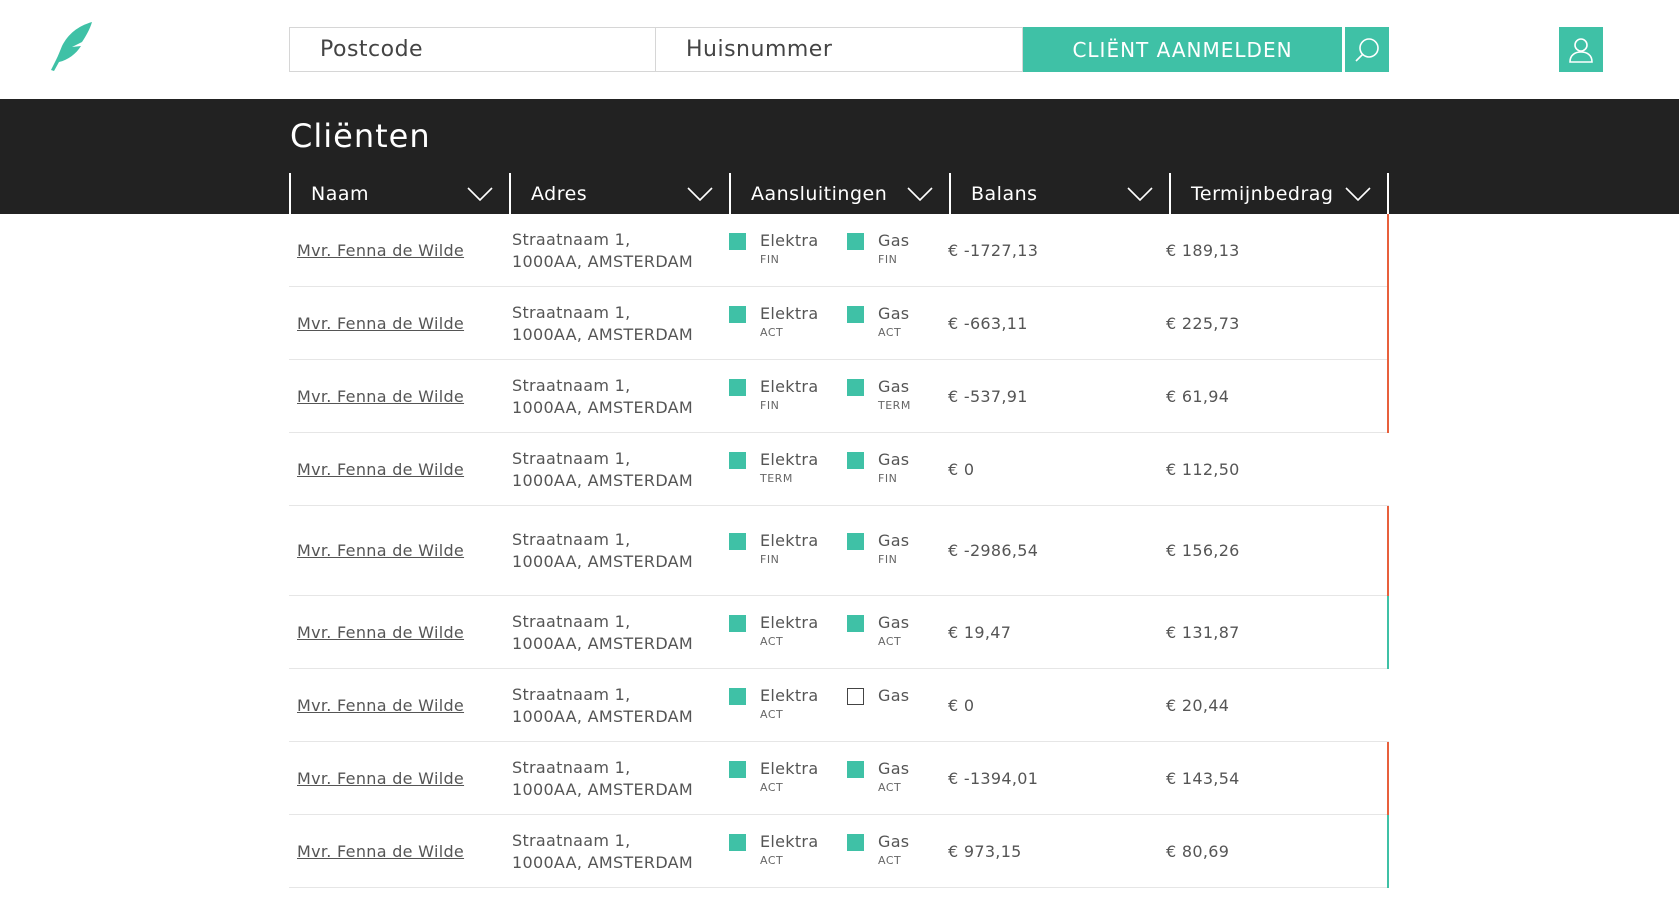 This screenshot has width=1679, height=909. Describe the element at coordinates (1203, 778) in the screenshot. I see `termijnbedrag-value: € 143,54` at that location.